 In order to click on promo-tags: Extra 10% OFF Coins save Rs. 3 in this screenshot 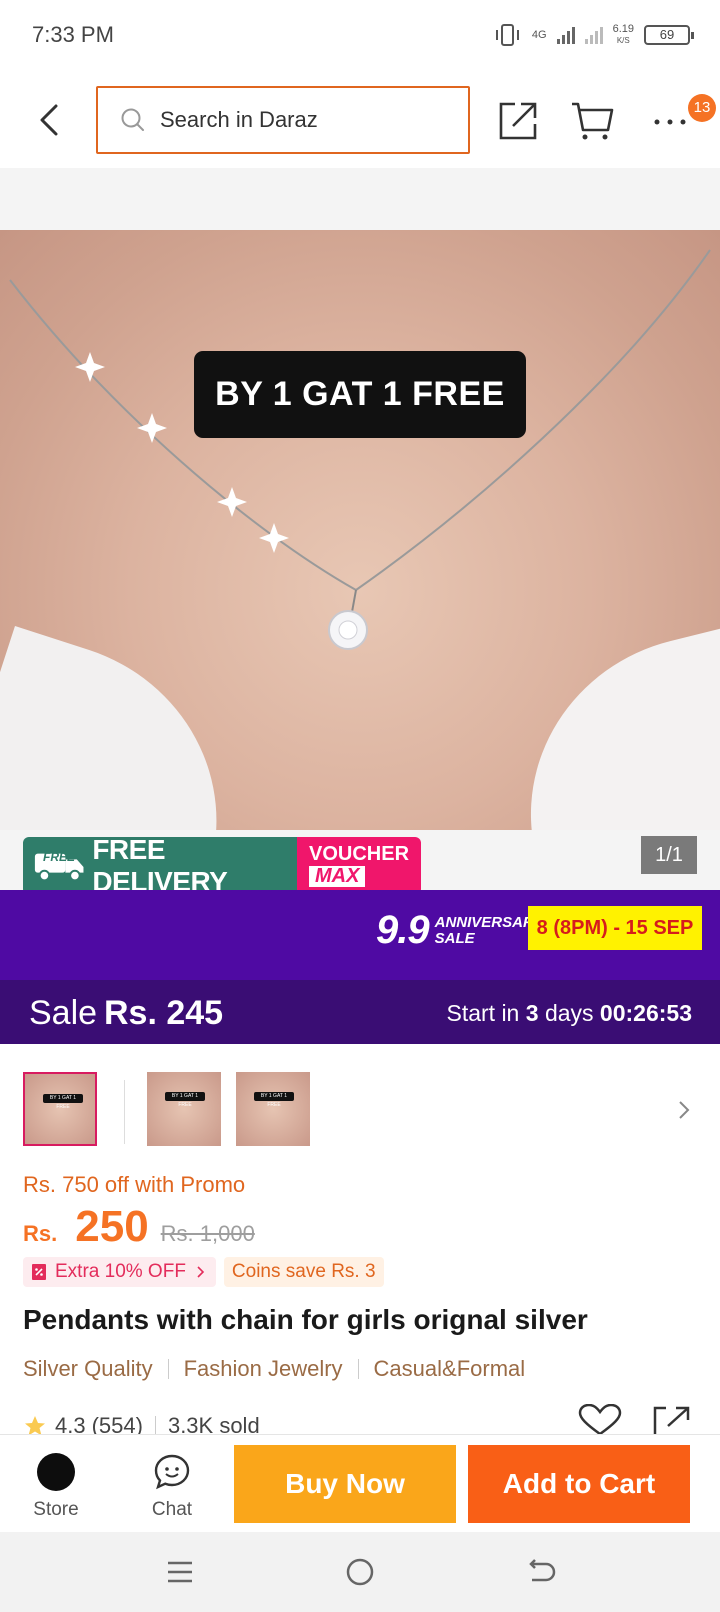, I will do `click(203, 1272)`.